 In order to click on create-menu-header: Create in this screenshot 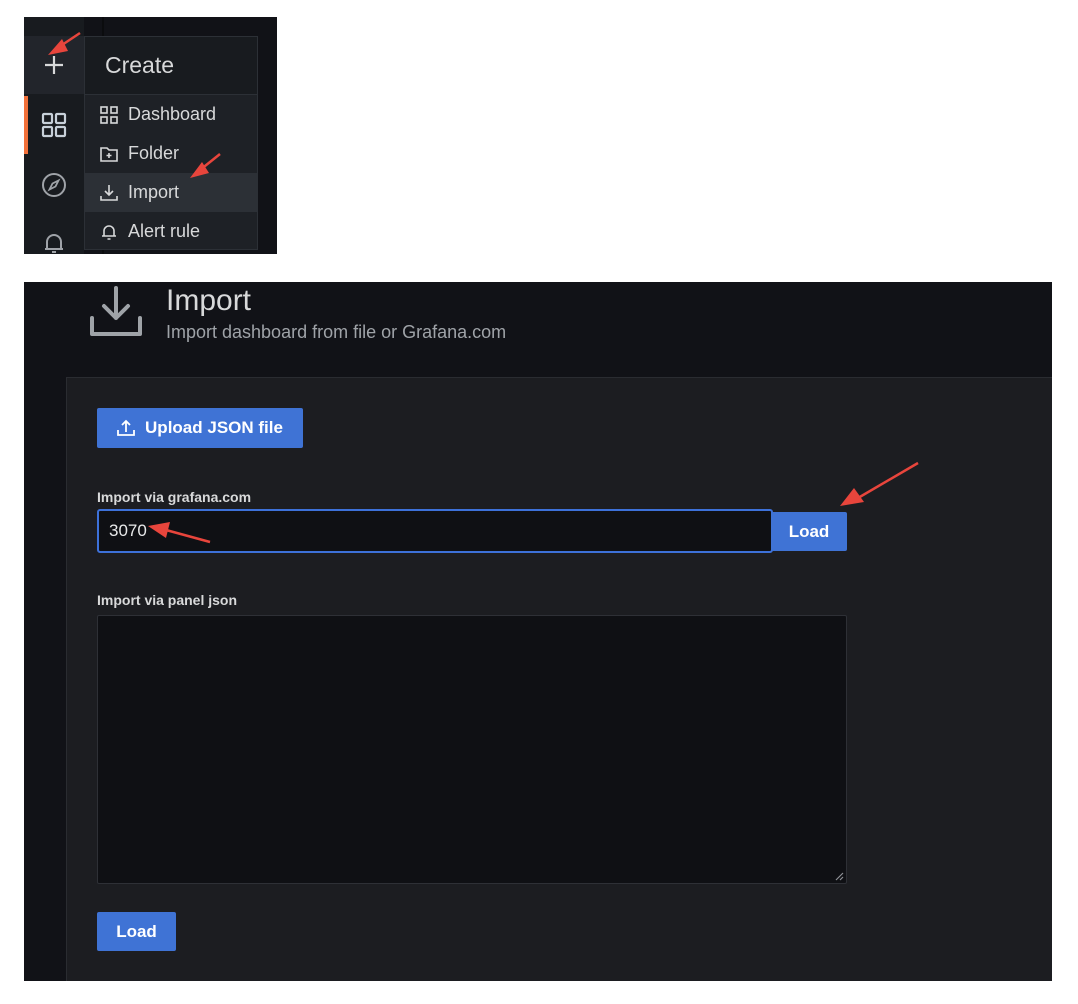, I will do `click(171, 66)`.